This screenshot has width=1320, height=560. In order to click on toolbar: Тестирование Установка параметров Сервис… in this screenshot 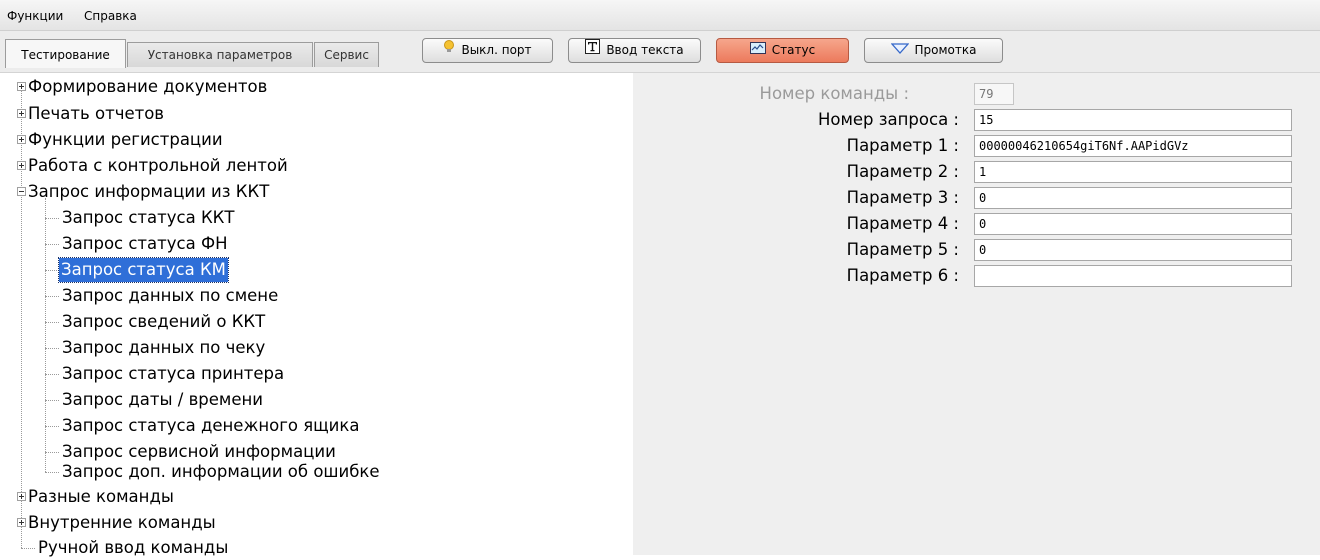, I will do `click(660, 52)`.